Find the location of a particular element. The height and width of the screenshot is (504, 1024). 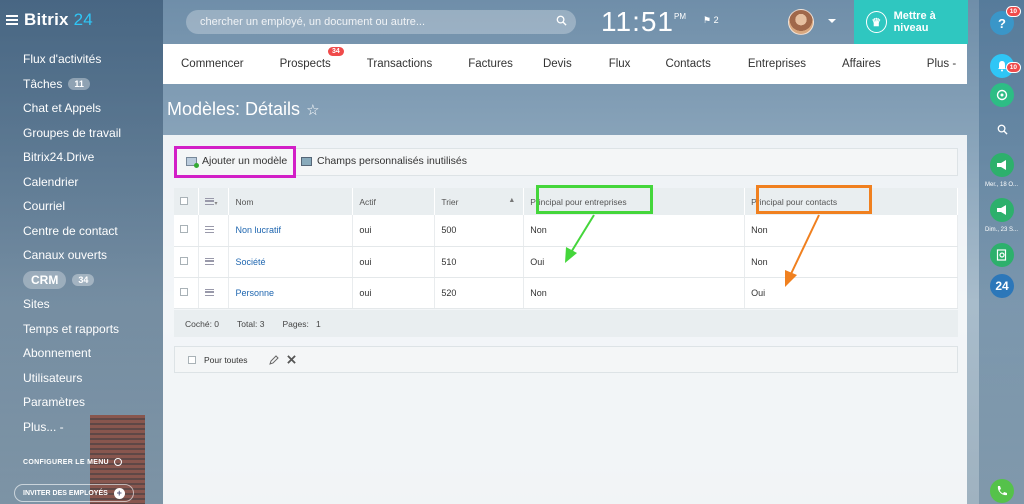

pencil-icon is located at coordinates (274, 359).